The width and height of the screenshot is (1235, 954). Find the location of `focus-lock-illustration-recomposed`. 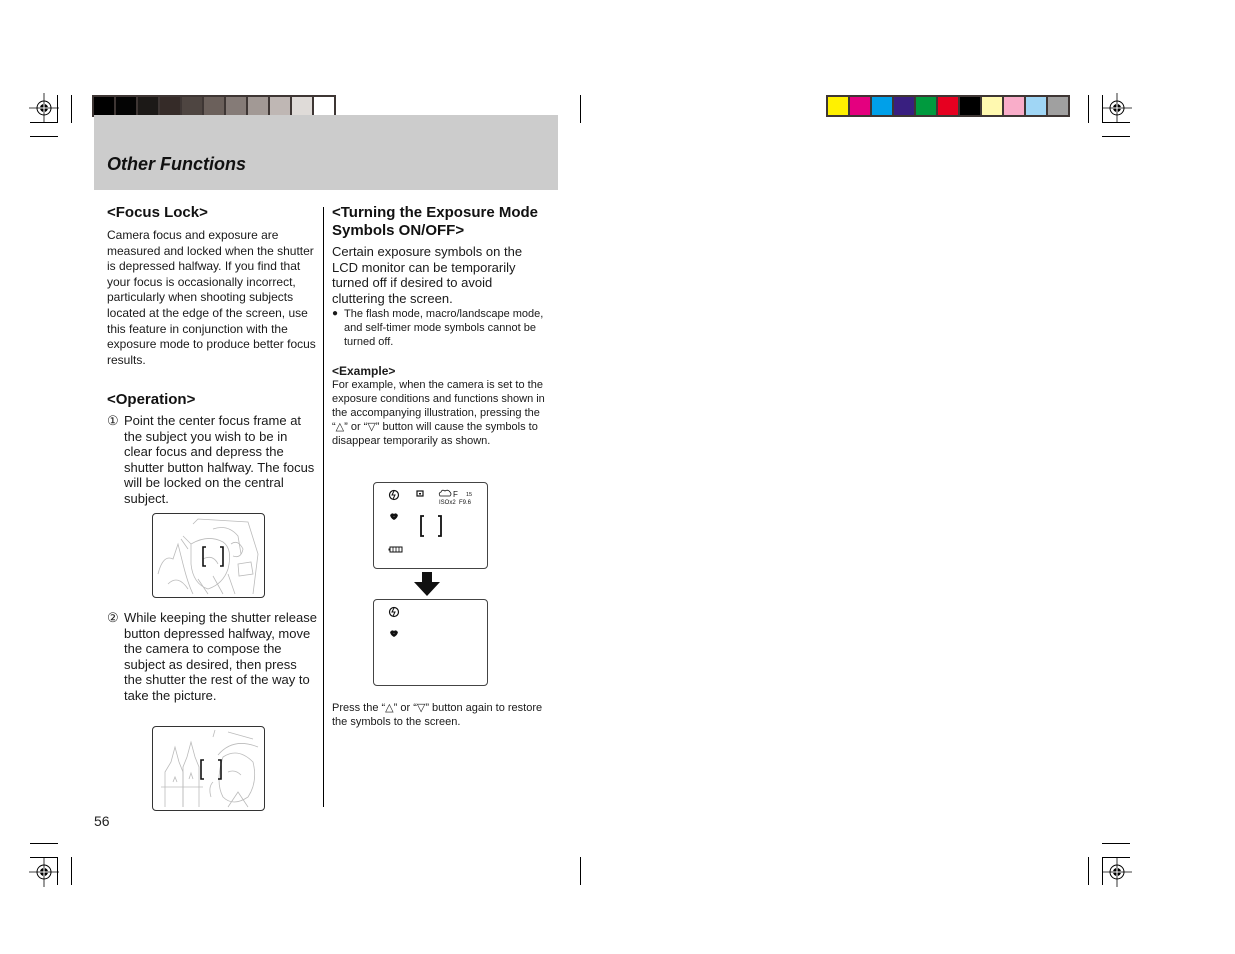

focus-lock-illustration-recomposed is located at coordinates (208, 768).